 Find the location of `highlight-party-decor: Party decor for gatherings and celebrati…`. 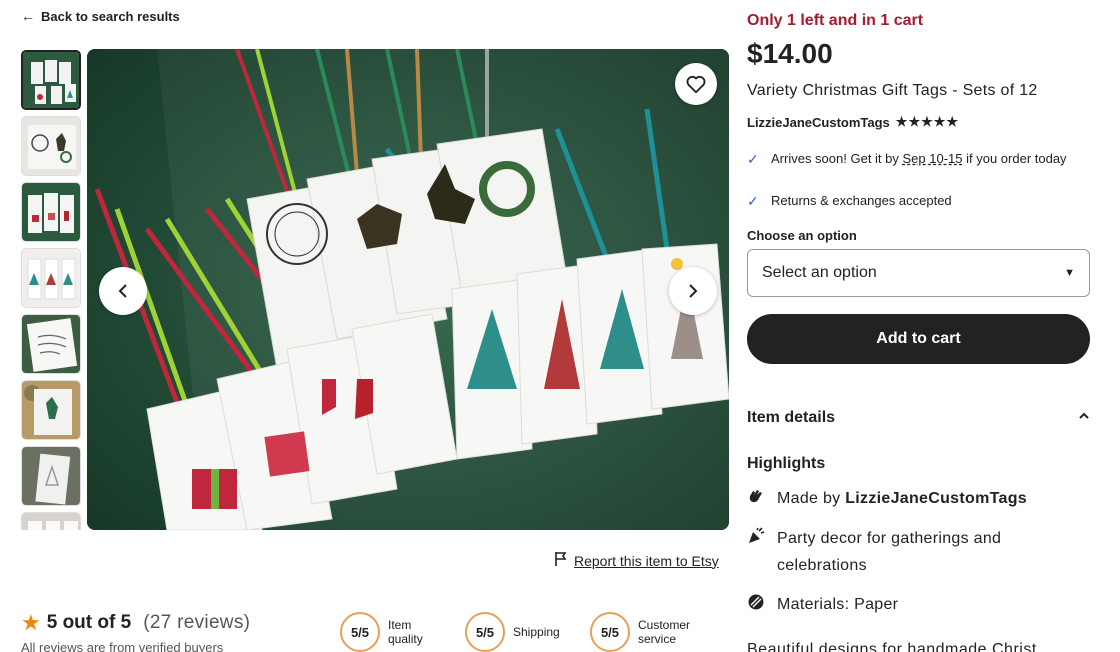

highlight-party-decor: Party decor for gatherings and celebrati… is located at coordinates (912, 552).